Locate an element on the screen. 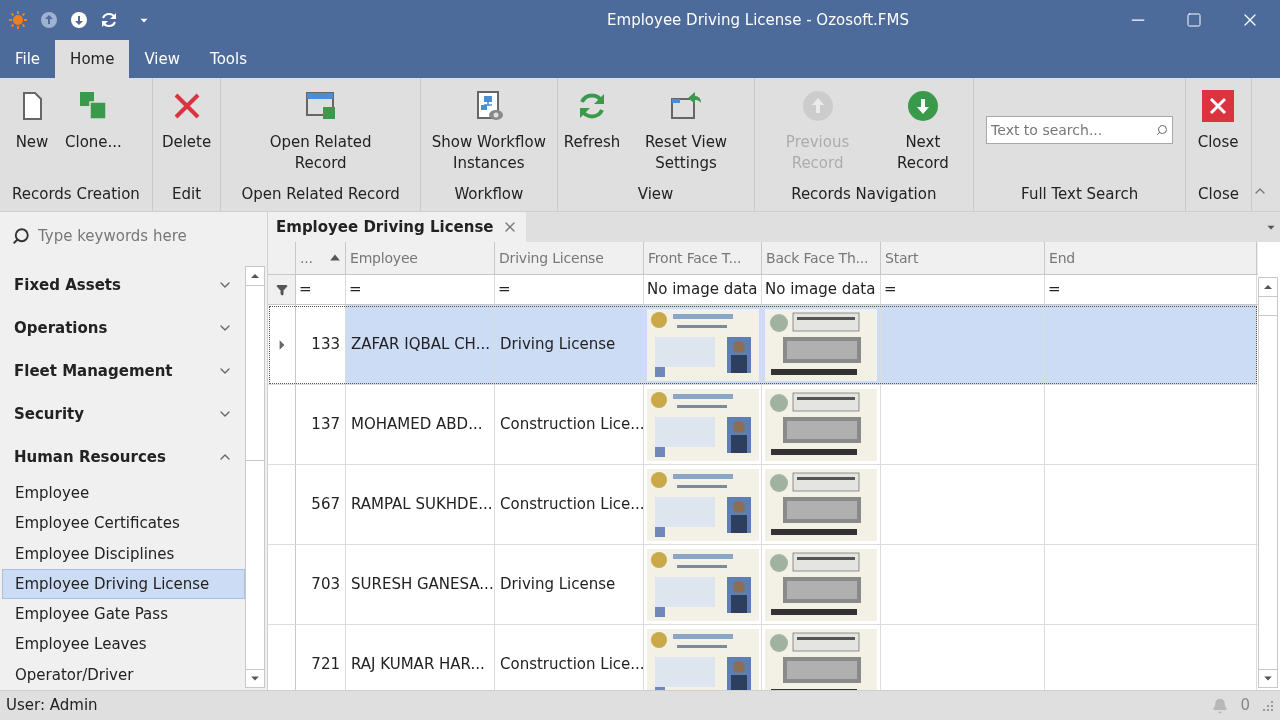 This screenshot has width=1280, height=720. ribbon-button: Open Related Record is located at coordinates (321, 130).